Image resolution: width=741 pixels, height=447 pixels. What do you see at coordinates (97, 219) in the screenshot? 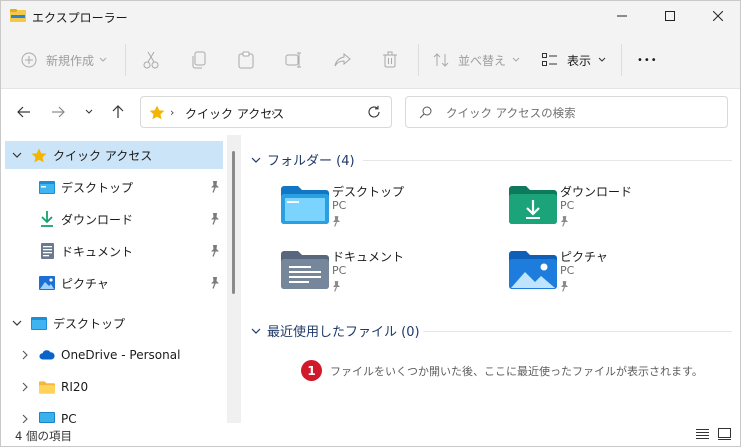
I see `sidebar-item-label: ダウンロード` at bounding box center [97, 219].